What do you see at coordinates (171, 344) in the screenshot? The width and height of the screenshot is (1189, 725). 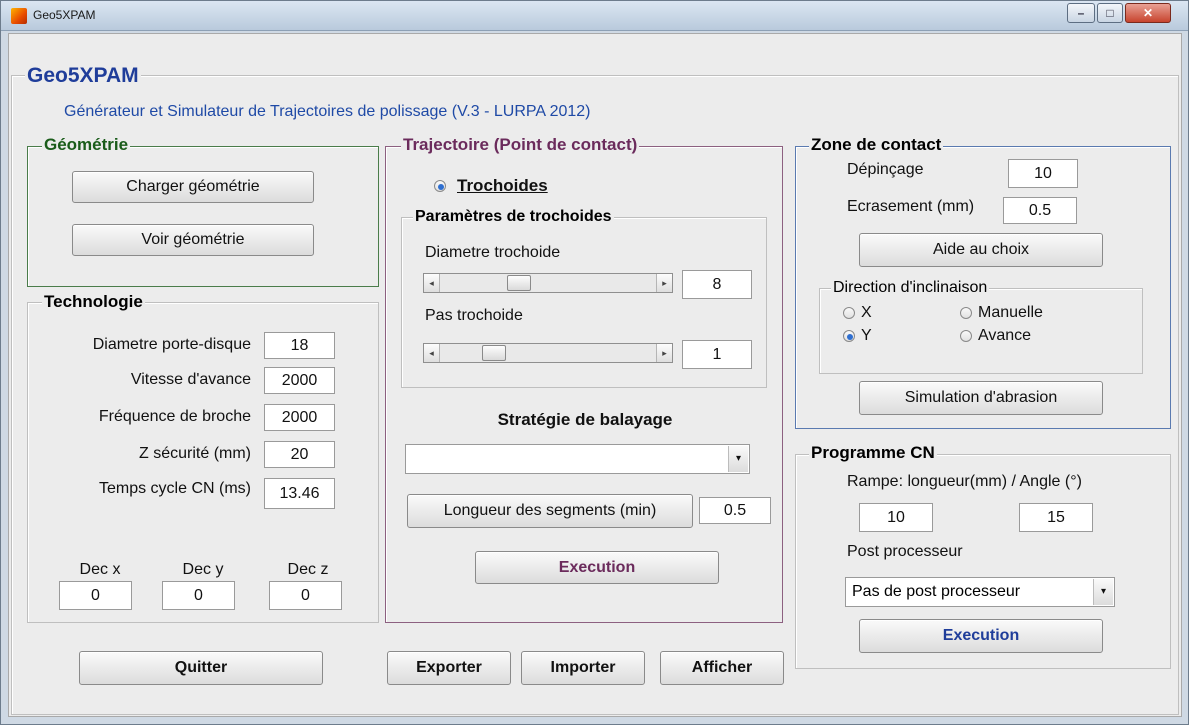 I see `diametre-porte-disque-label: Diametre porte-disque` at bounding box center [171, 344].